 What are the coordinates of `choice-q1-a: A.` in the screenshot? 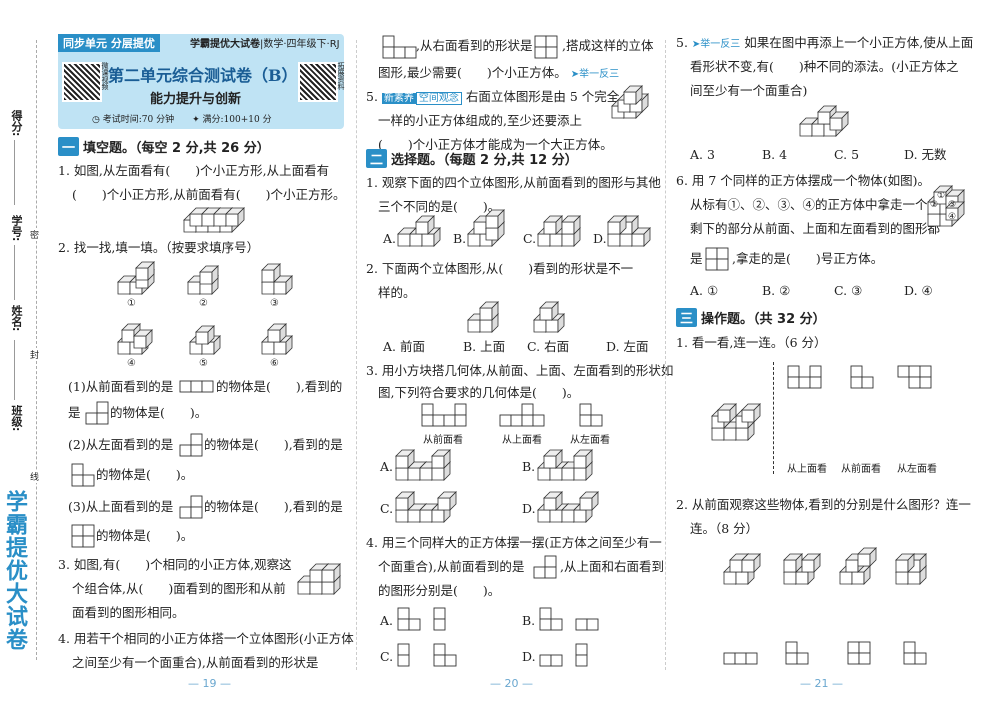 It's located at (389, 239).